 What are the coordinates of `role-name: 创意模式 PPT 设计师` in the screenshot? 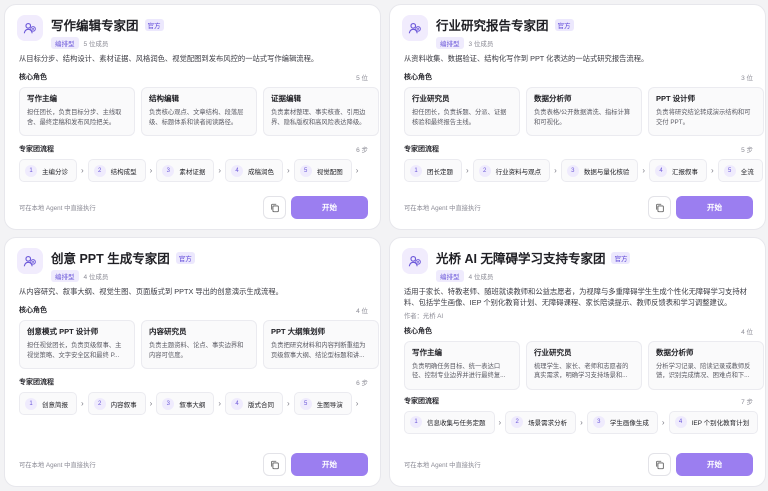 It's located at (63, 332).